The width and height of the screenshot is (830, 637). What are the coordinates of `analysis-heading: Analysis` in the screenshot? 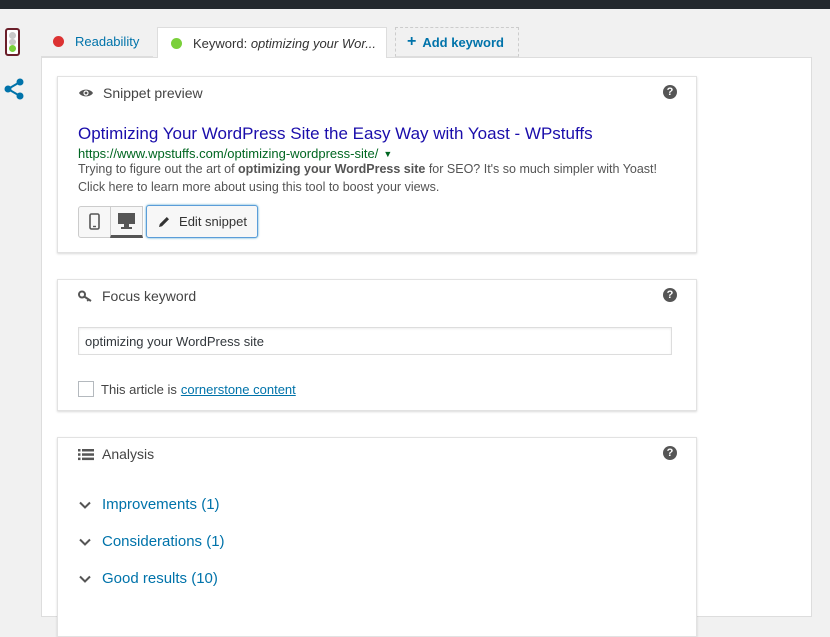 It's located at (128, 454).